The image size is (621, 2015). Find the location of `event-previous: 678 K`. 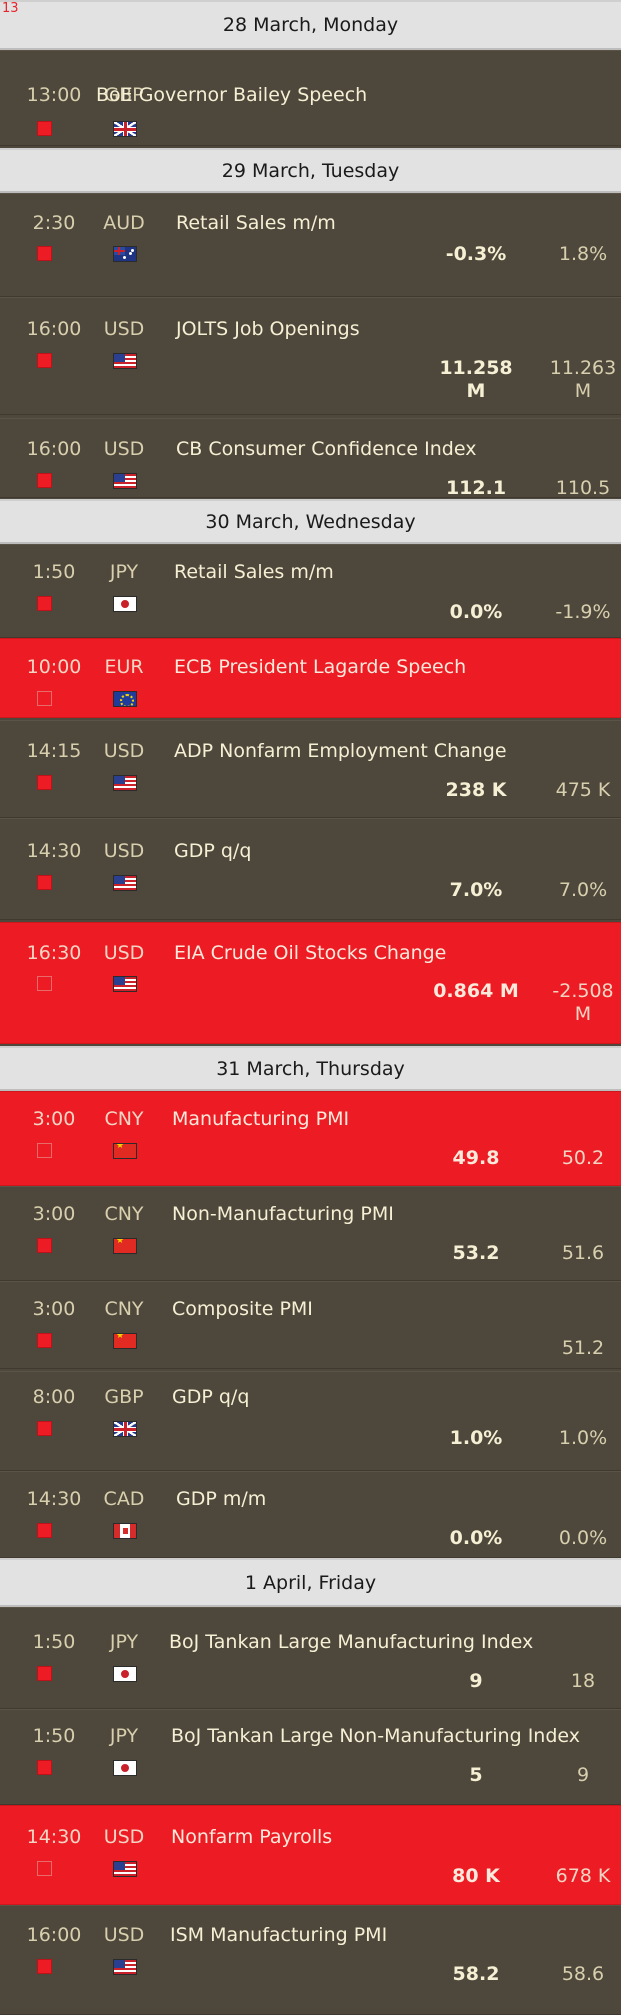

event-previous: 678 K is located at coordinates (583, 1876).